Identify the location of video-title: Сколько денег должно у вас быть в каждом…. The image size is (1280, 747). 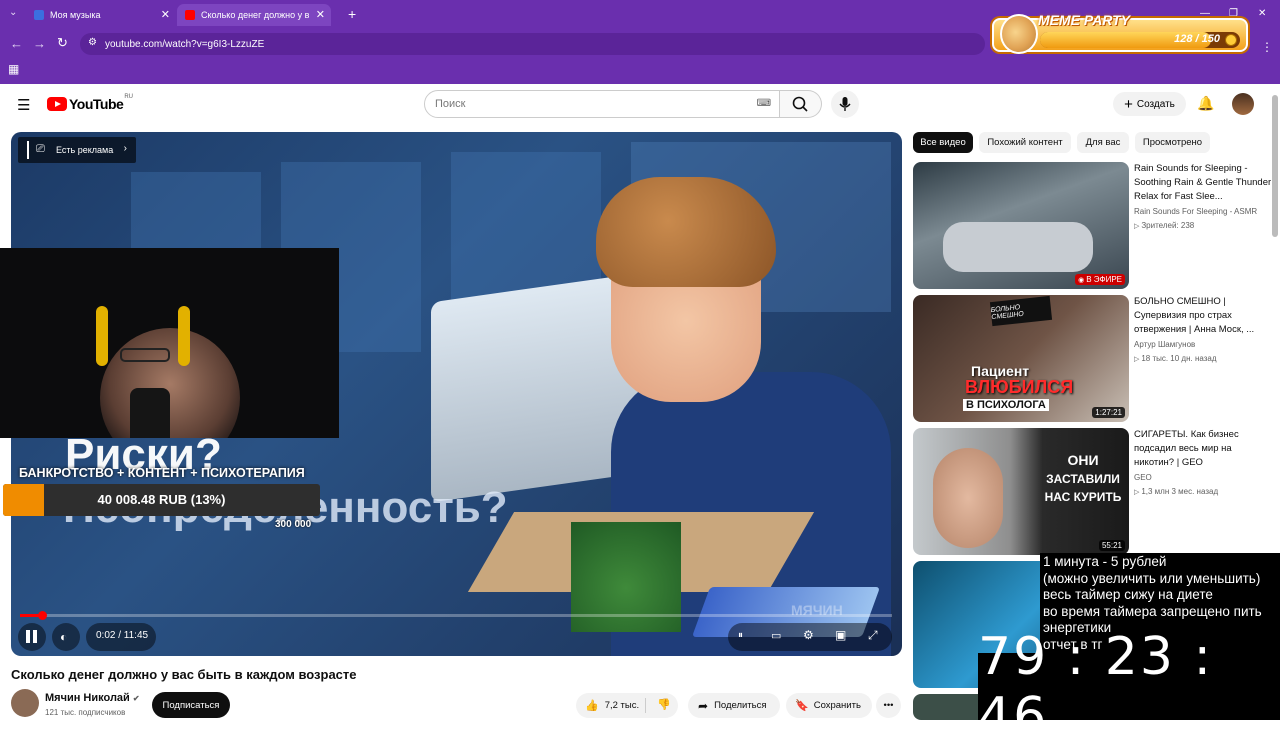
(184, 674).